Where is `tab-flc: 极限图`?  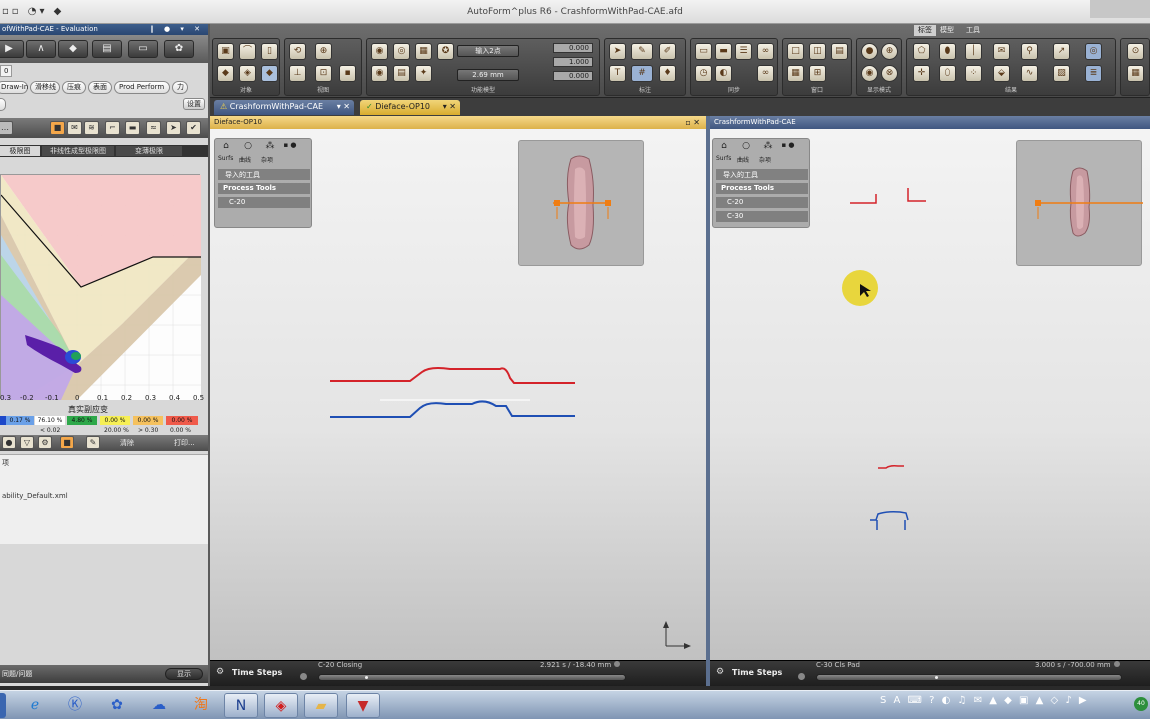 tab-flc: 极限图 is located at coordinates (20, 151).